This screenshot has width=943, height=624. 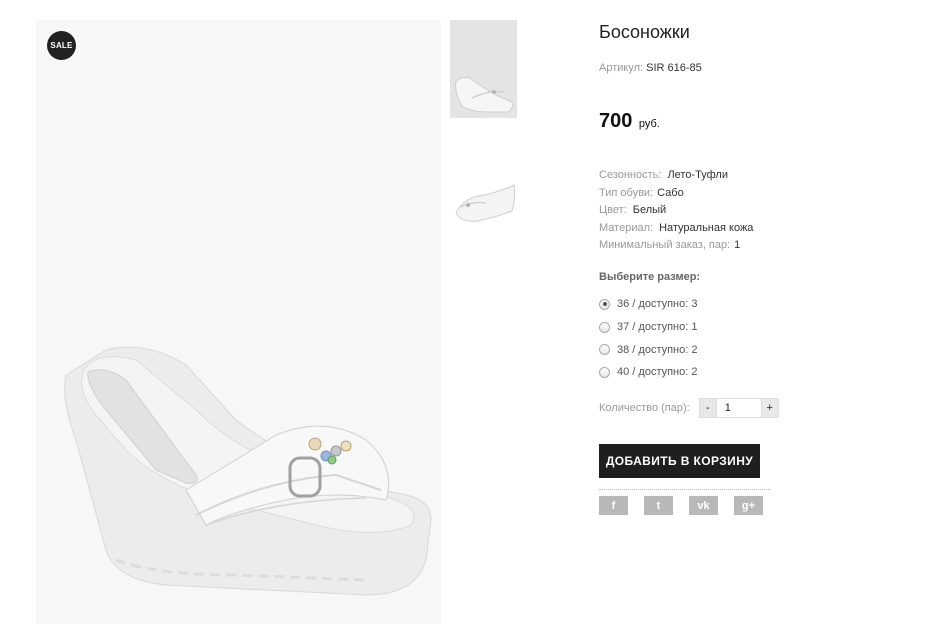 I want to click on size-option-label: 37 / доступно: 1, so click(x=657, y=327).